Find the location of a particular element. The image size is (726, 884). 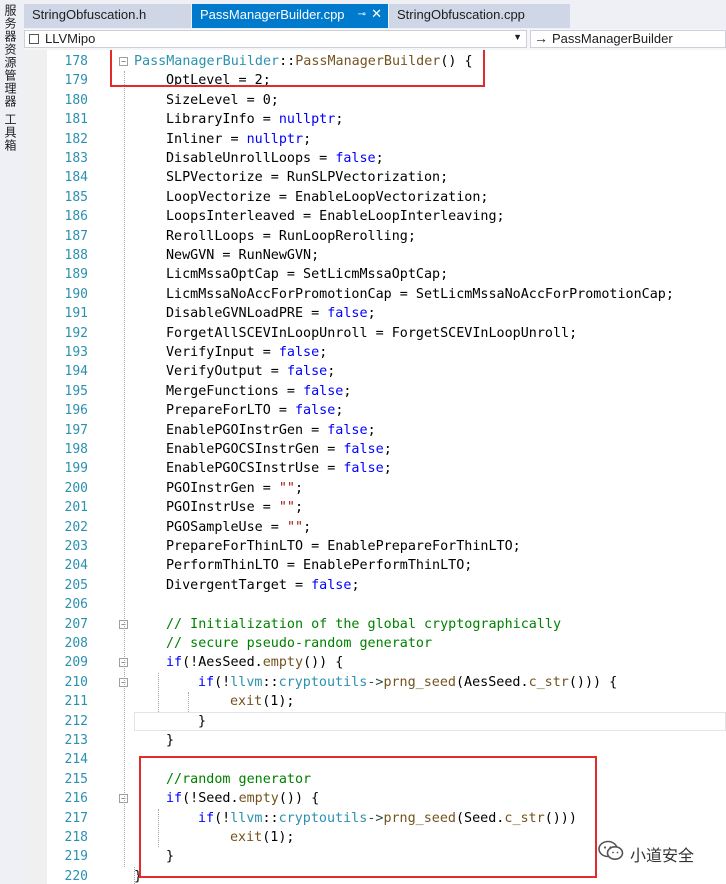

code-text: // secure pseudo-random generator is located at coordinates (299, 643).